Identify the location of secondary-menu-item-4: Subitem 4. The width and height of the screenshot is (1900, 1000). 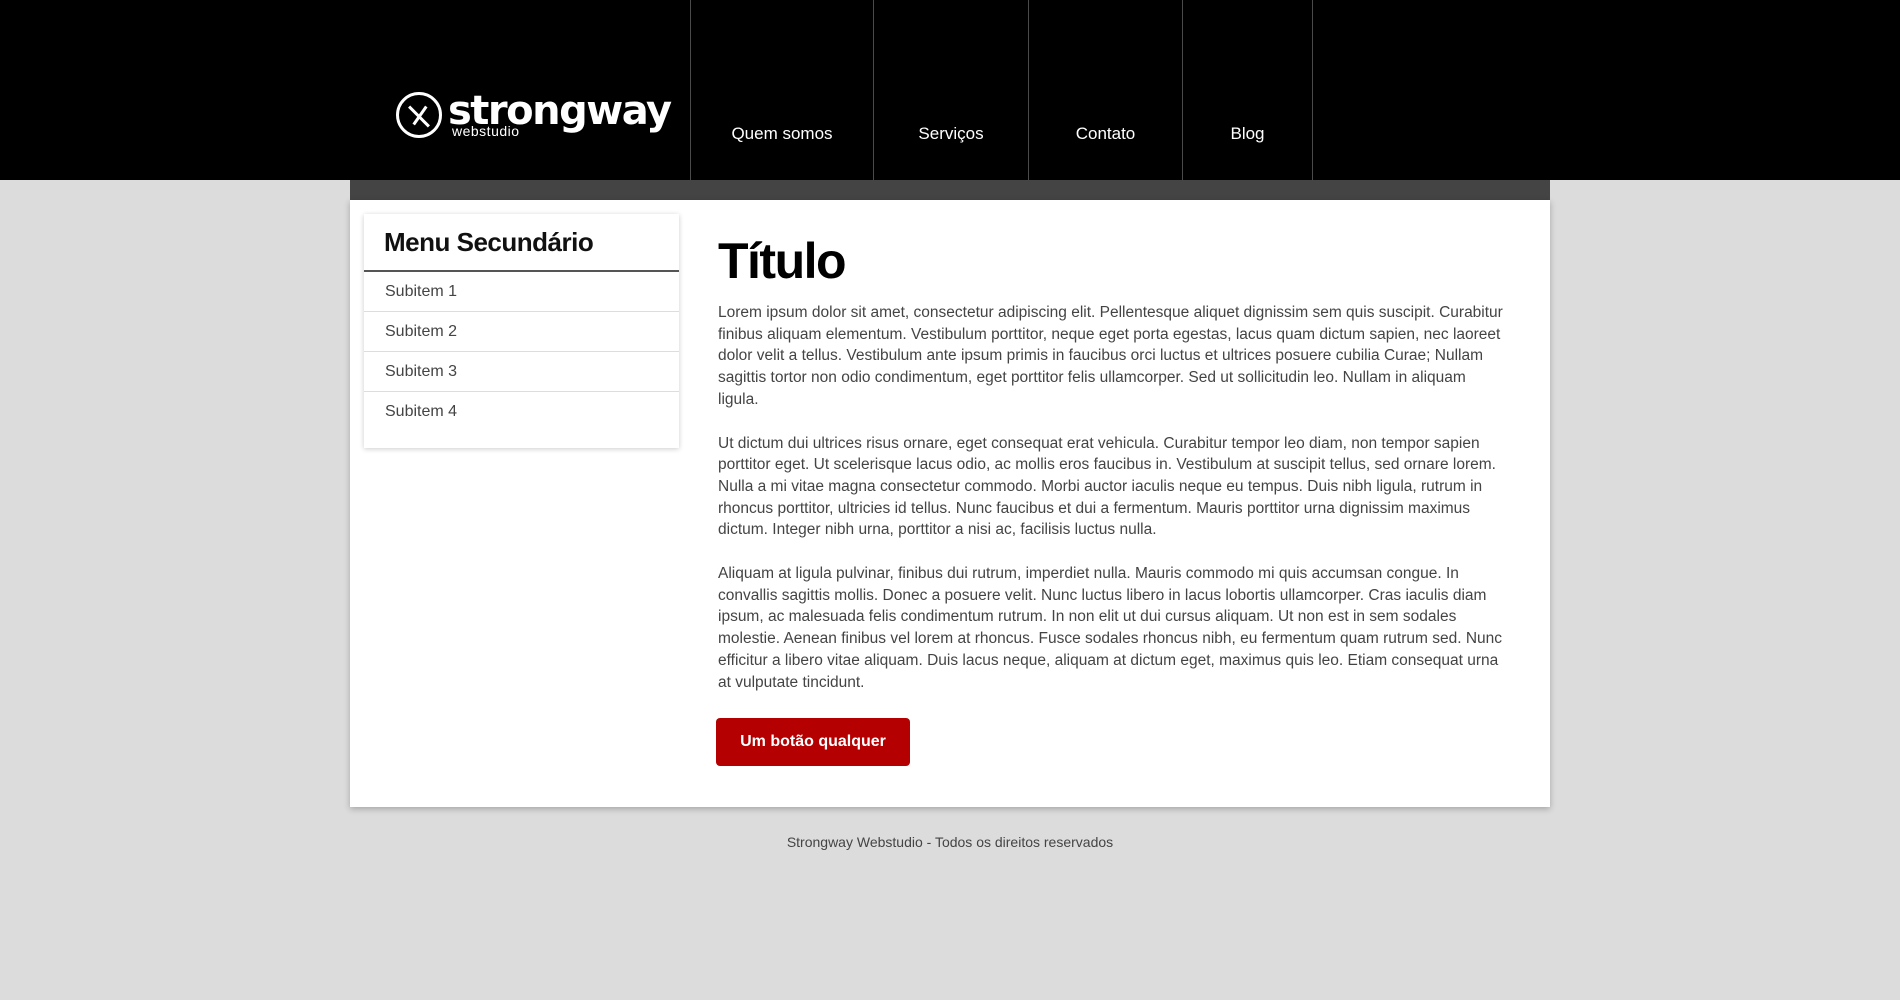
(521, 412).